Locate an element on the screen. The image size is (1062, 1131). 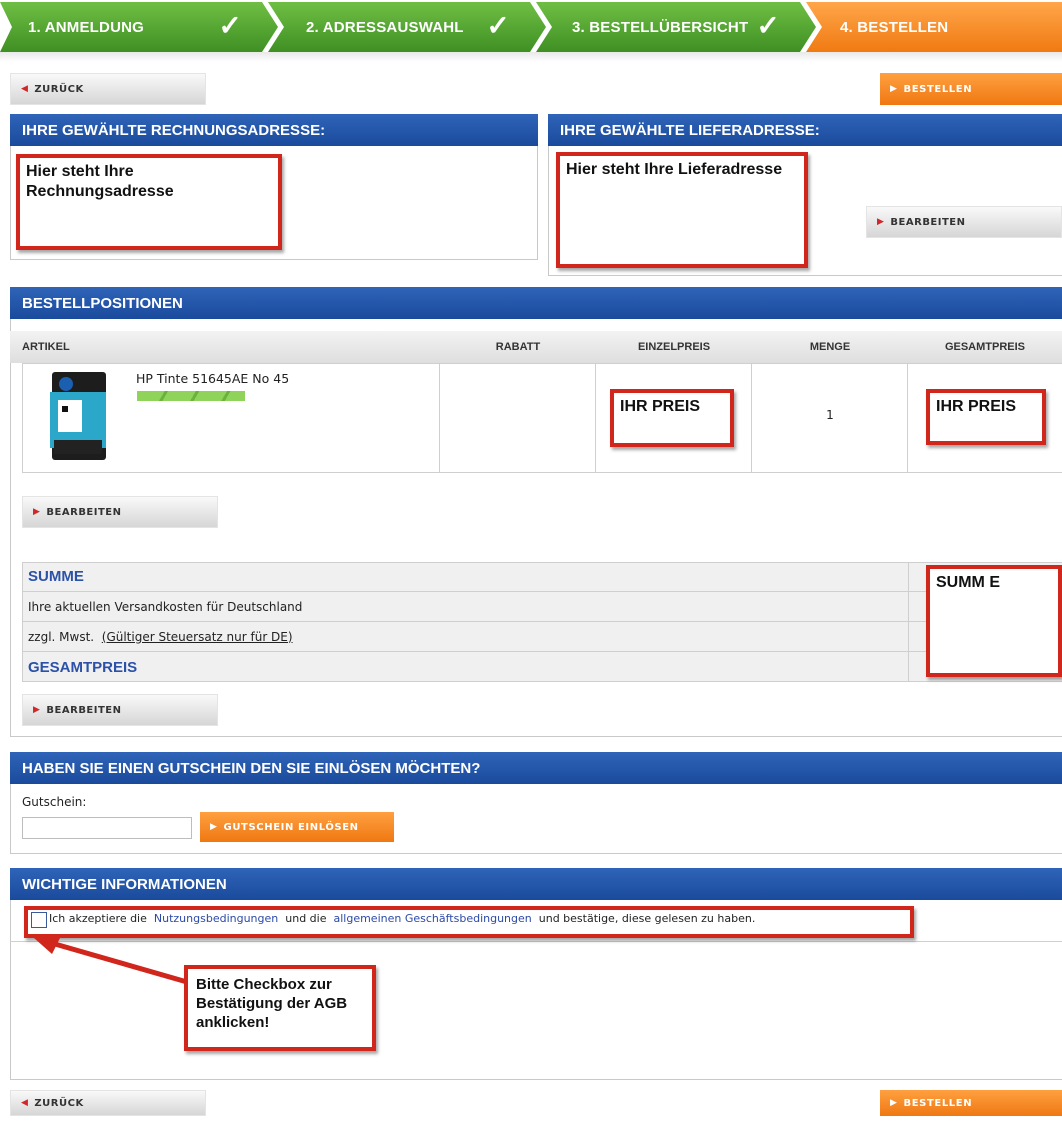
step-label: 2. ADRESSAUSWAHL is located at coordinates (385, 27).